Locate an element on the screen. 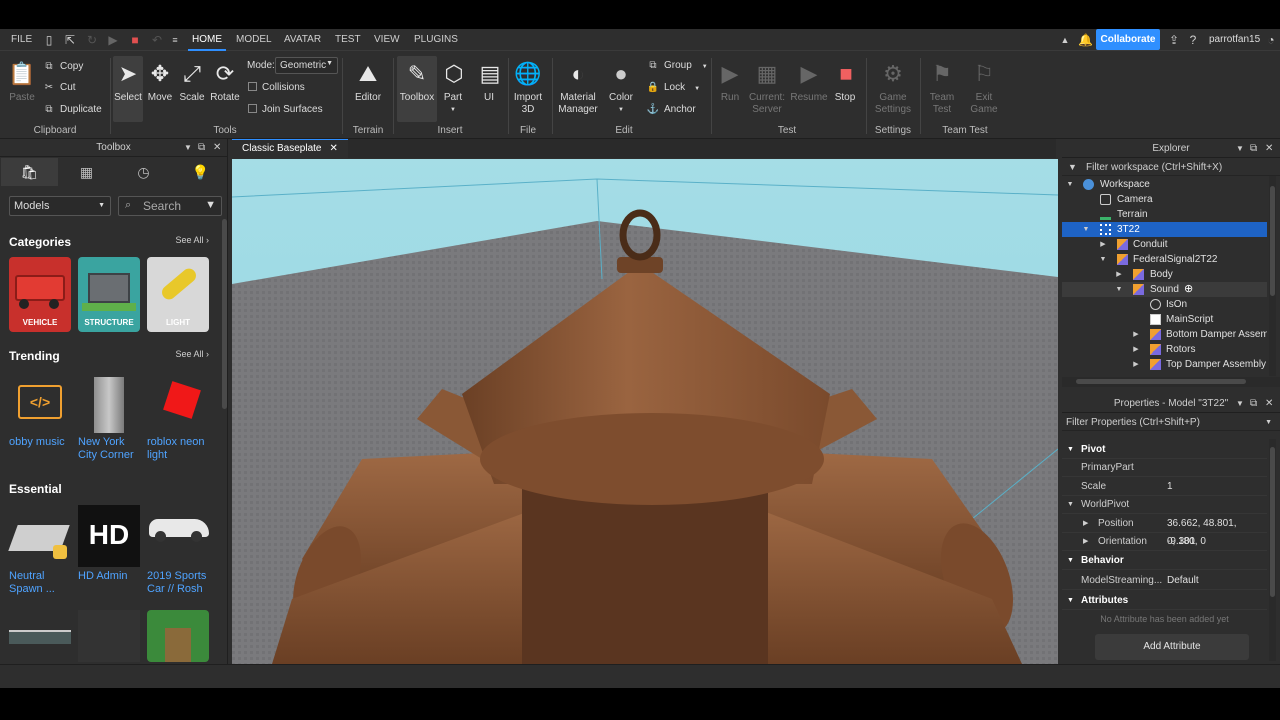 The image size is (1280, 720). game-settings-button: ⚙ Game Settings is located at coordinates (893, 88).